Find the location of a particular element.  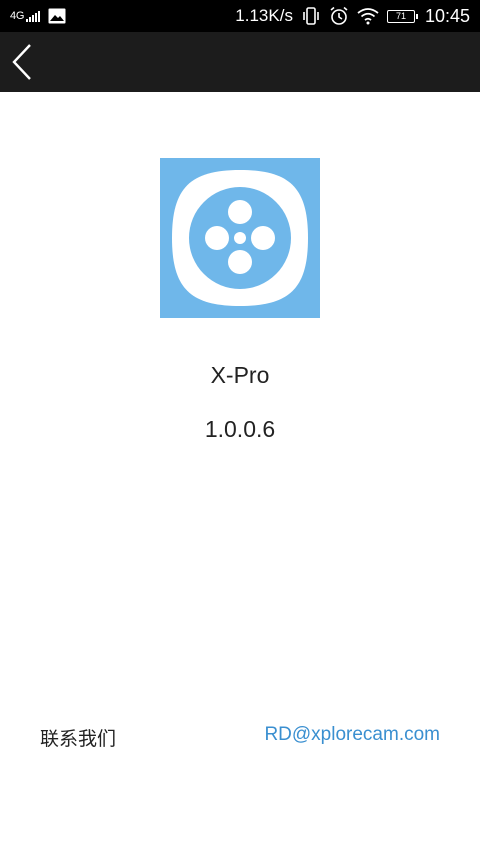

status-left: 4G is located at coordinates (38, 16).